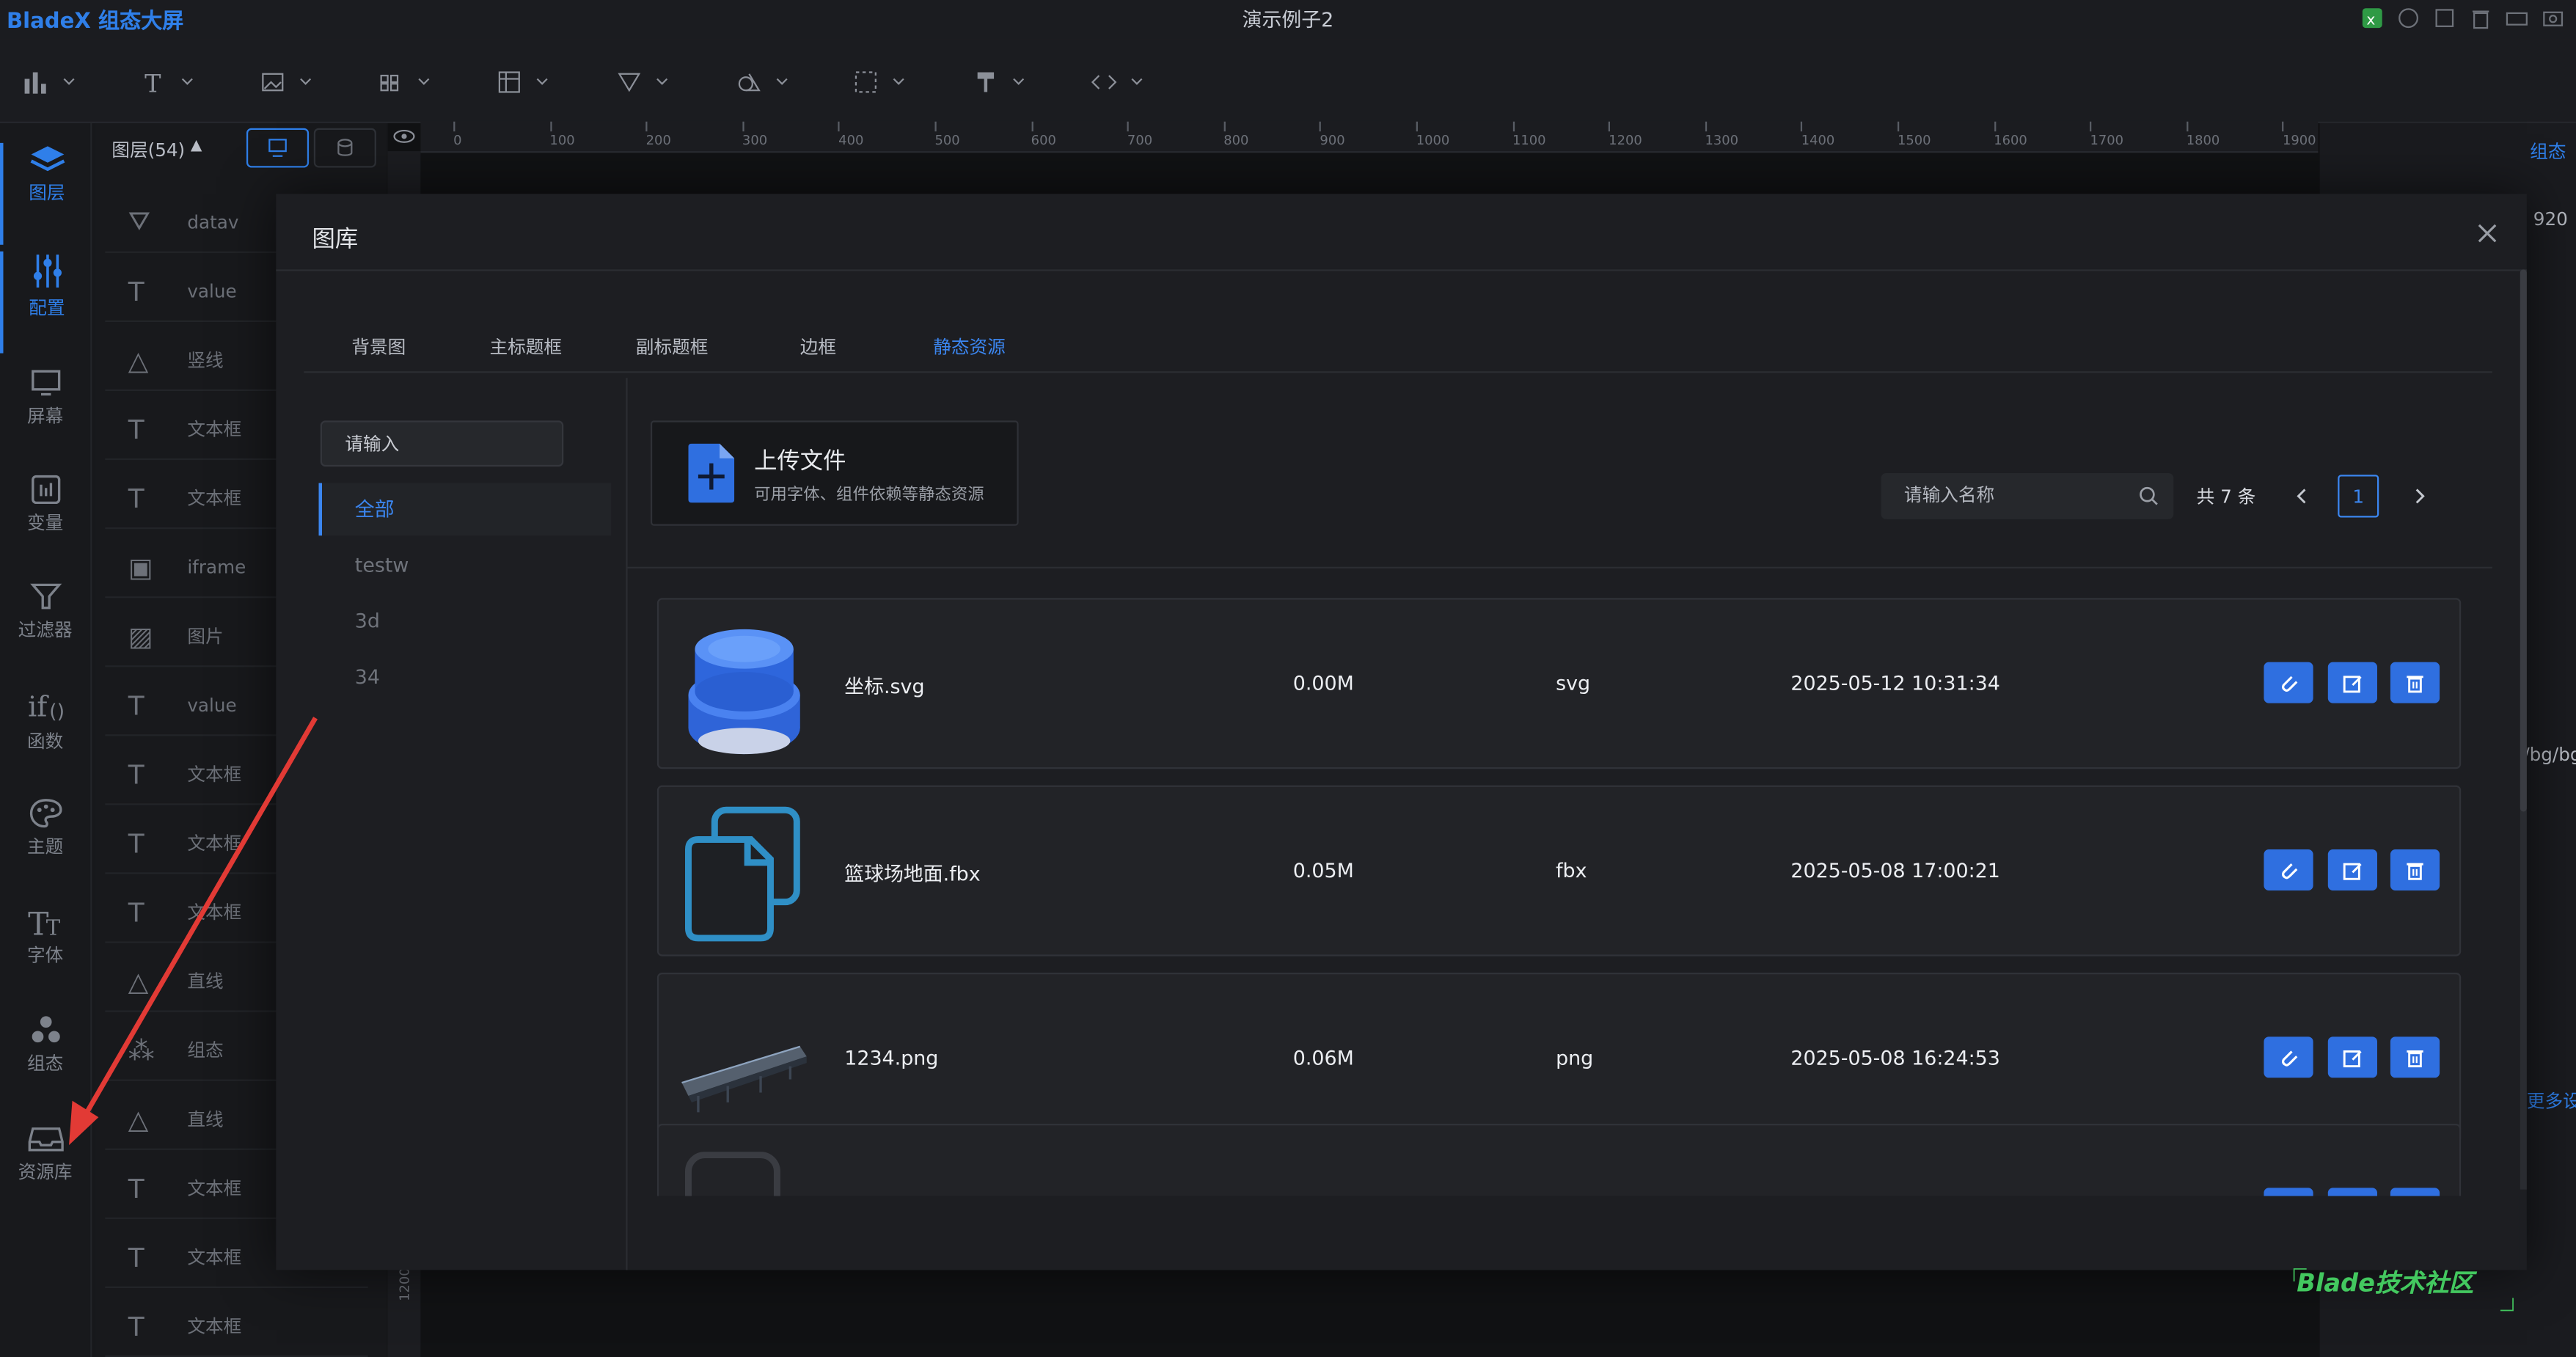 The image size is (2576, 1357). What do you see at coordinates (194, 931) in the screenshot?
I see `annotation-arrow` at bounding box center [194, 931].